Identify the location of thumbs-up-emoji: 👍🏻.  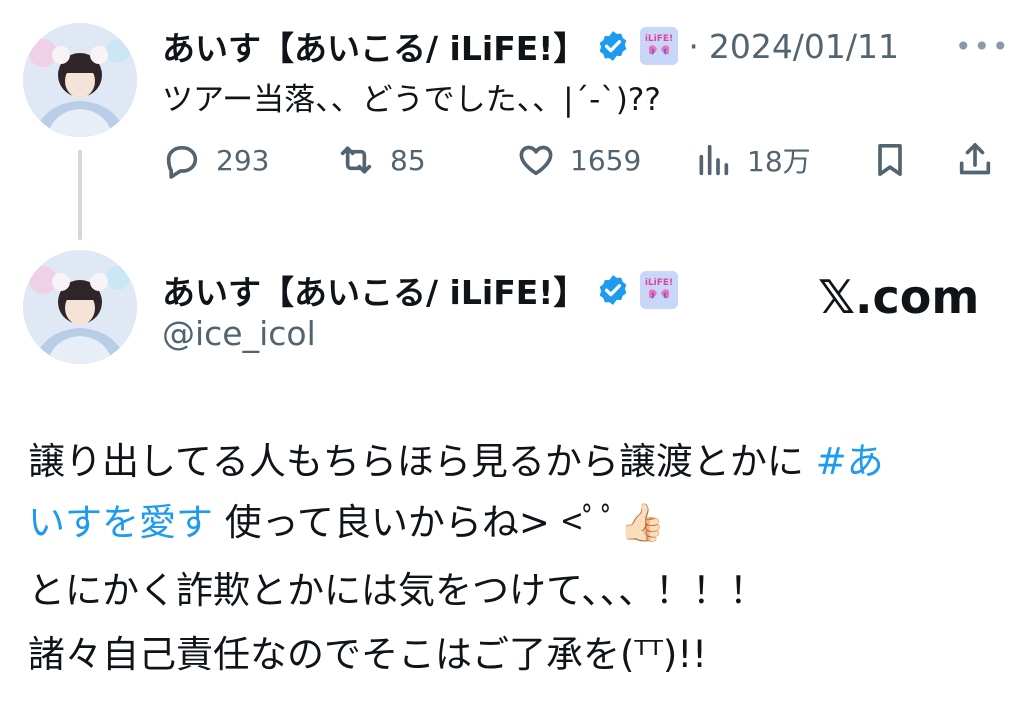
(642, 522).